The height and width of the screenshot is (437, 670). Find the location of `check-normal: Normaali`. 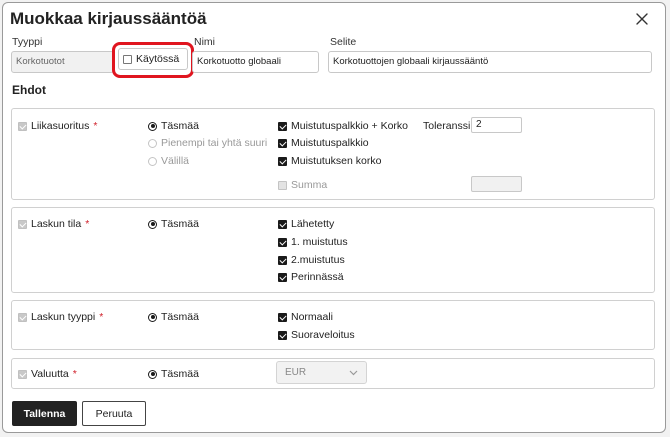

check-normal: Normaali is located at coordinates (305, 317).